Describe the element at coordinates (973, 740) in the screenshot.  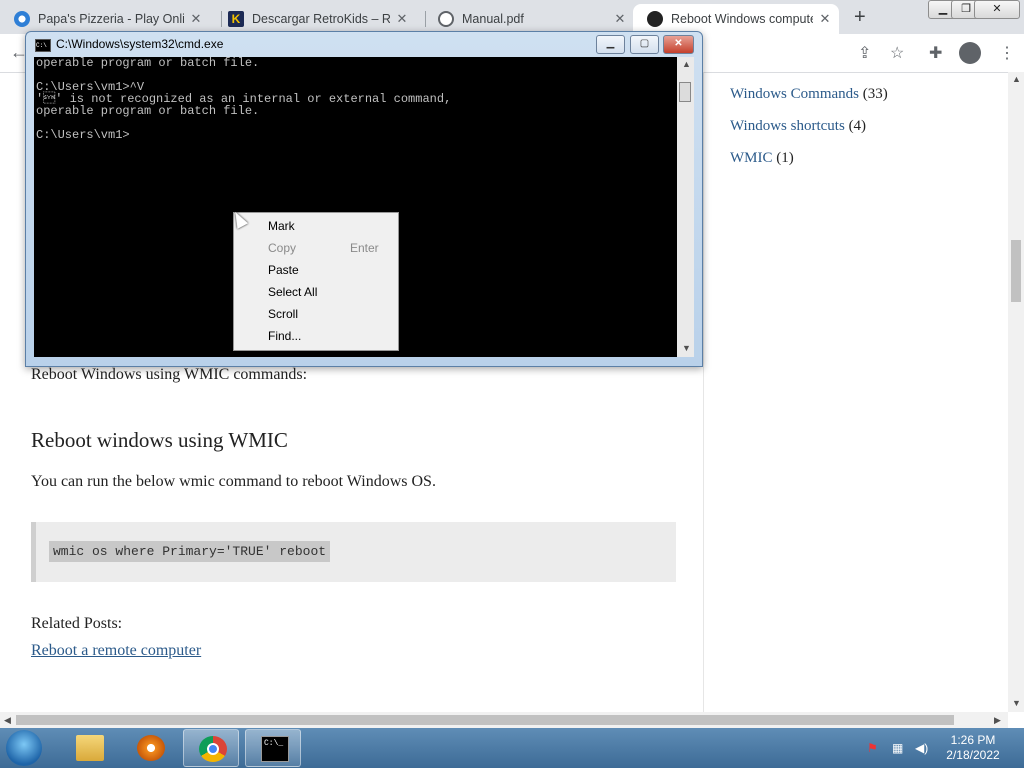
I see `clock-time: 1:26 PM` at that location.